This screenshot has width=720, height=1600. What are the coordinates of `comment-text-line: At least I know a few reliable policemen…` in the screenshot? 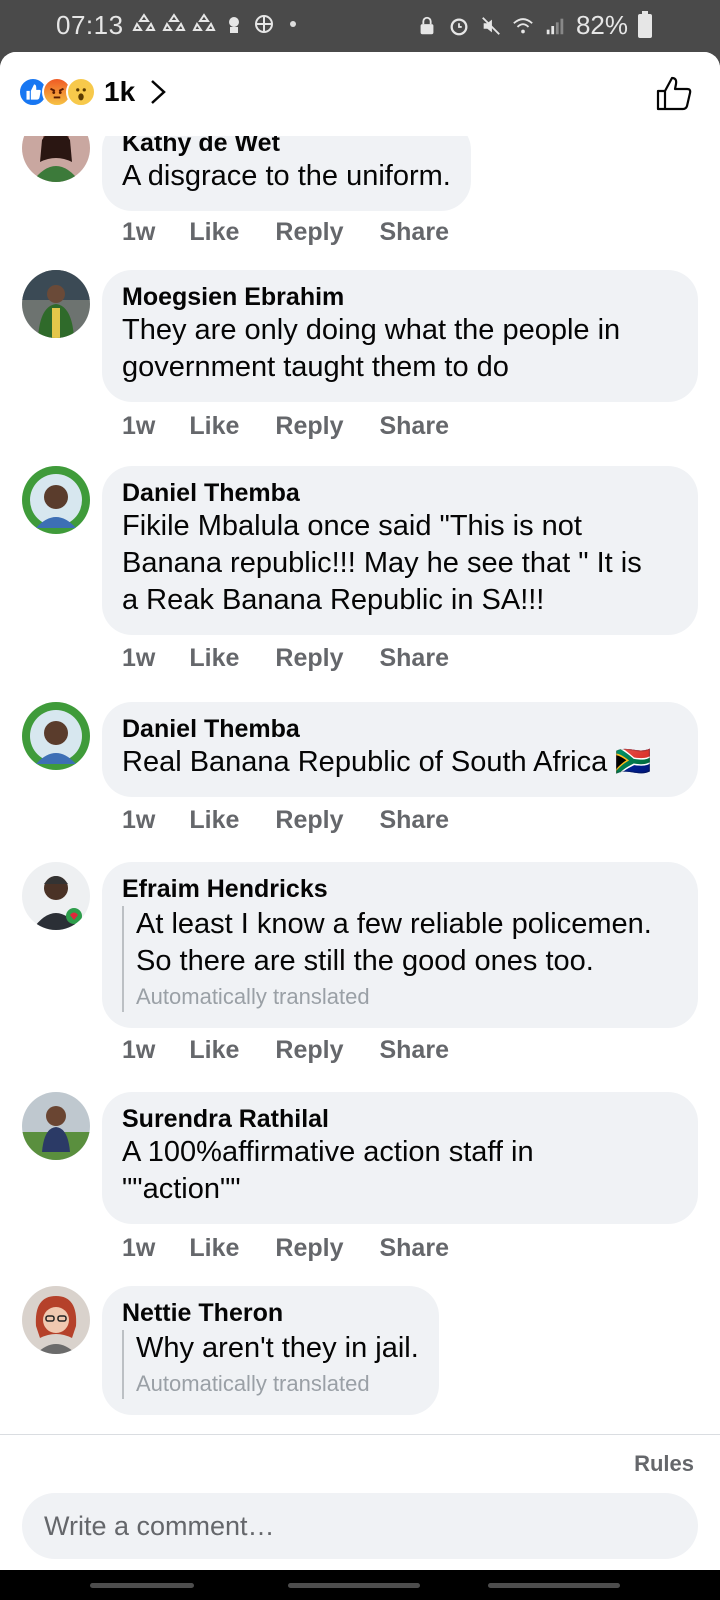 It's located at (394, 924).